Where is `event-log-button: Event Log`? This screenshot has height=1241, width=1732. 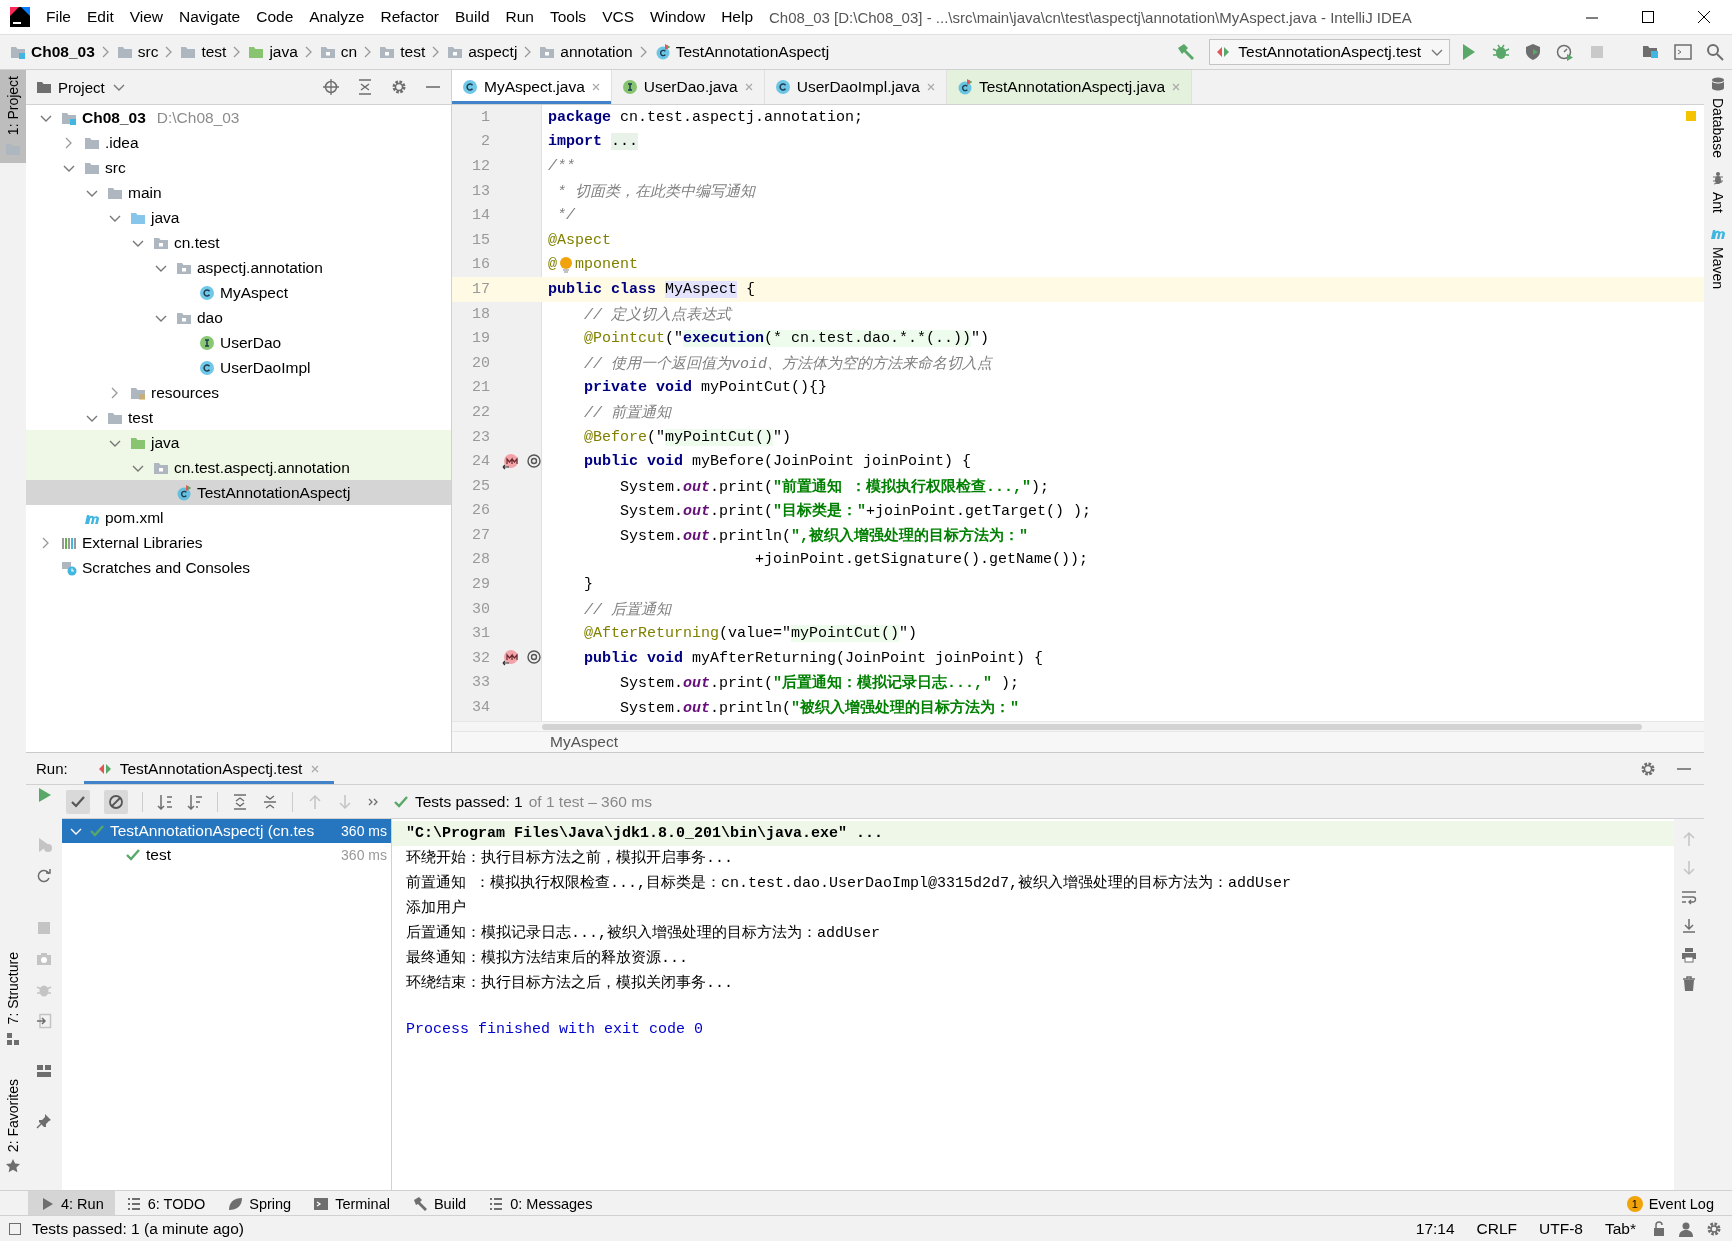
event-log-button: Event Log is located at coordinates (1681, 1203).